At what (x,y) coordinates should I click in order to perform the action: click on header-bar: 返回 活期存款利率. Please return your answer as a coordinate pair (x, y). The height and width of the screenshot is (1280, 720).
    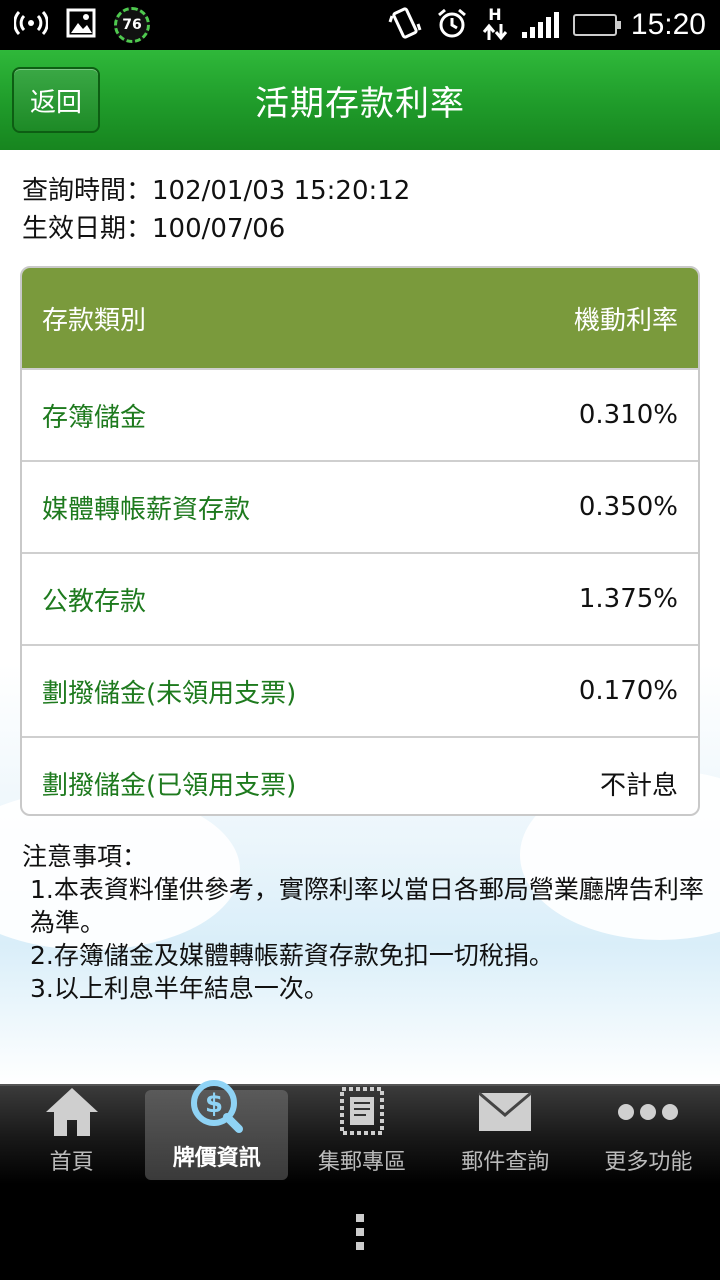
    Looking at the image, I should click on (360, 100).